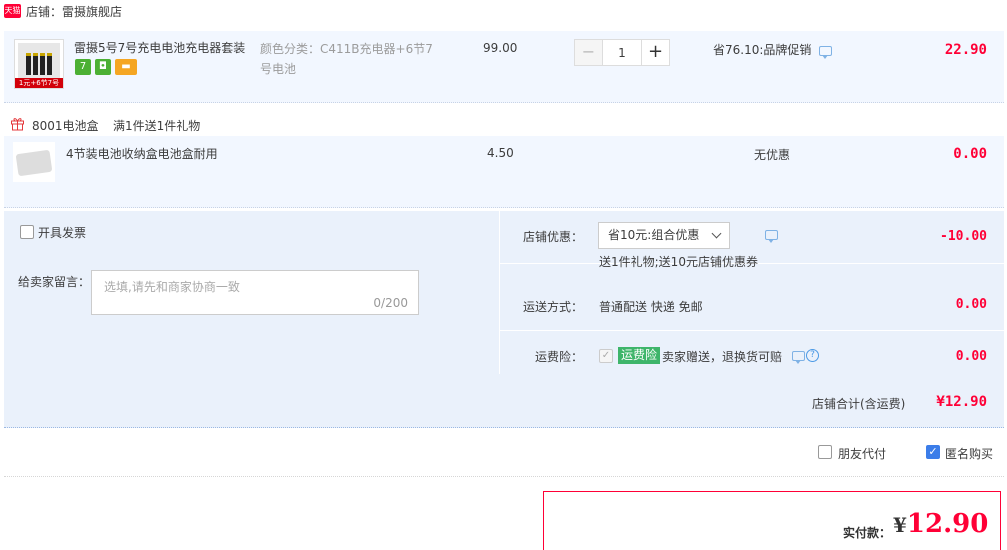 The width and height of the screenshot is (1007, 550). Describe the element at coordinates (722, 357) in the screenshot. I see `insurance-text: 卖家赠送，退换货可赔` at that location.